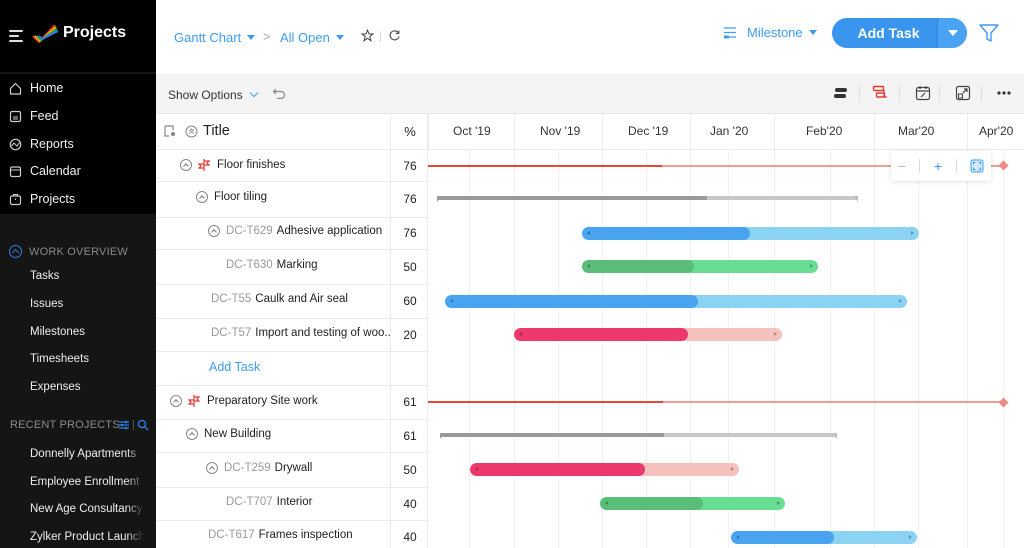 This screenshot has height=548, width=1024. Describe the element at coordinates (16, 36) in the screenshot. I see `hamburger-menu-icon` at that location.